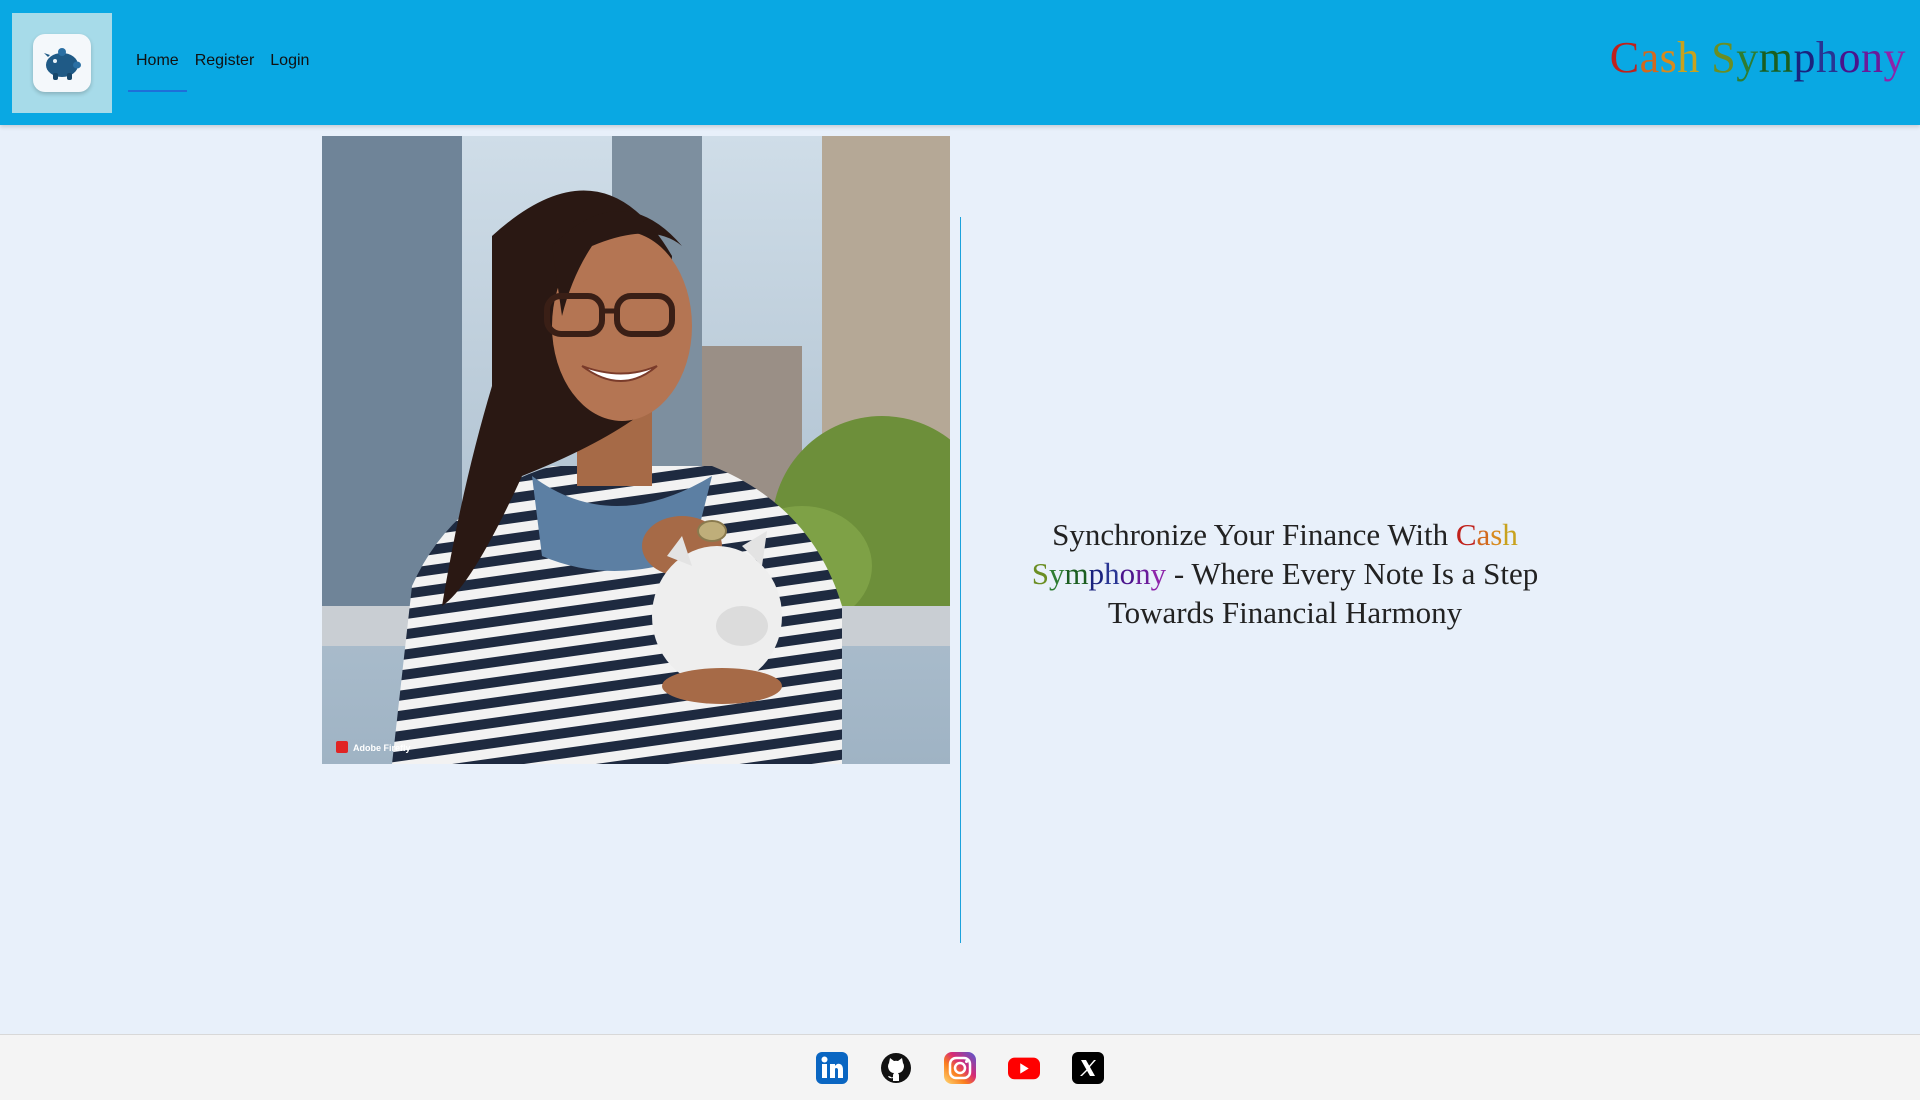 The image size is (1920, 1100). What do you see at coordinates (1776, 57) in the screenshot?
I see `brand-letter: m` at bounding box center [1776, 57].